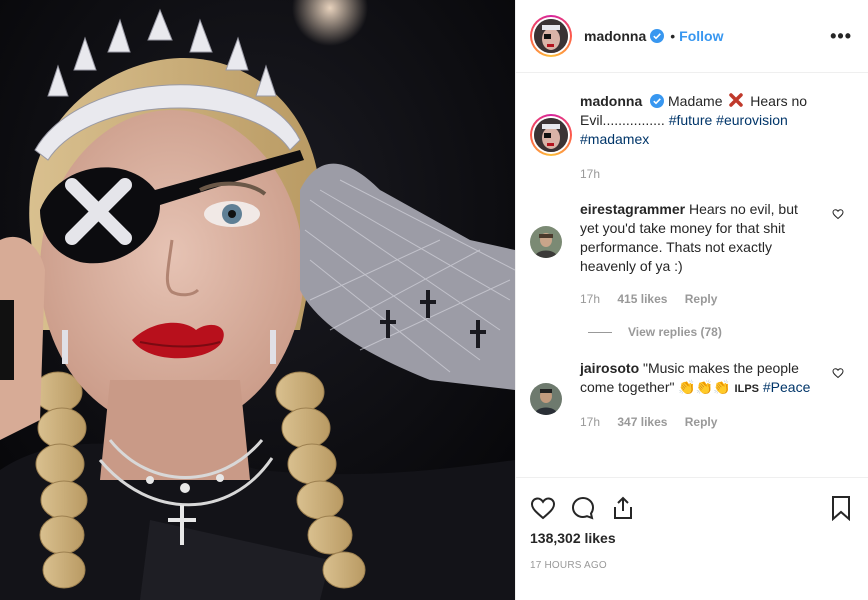 This screenshot has height=600, width=868. Describe the element at coordinates (675, 332) in the screenshot. I see `view-replies-label: View replies (78)` at that location.